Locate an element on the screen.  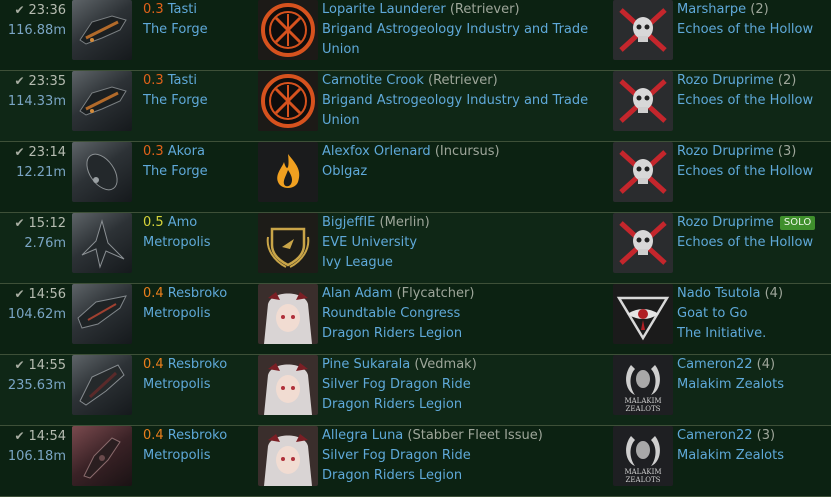
victim-pilot-link: BigjeffIE is located at coordinates (348, 222).